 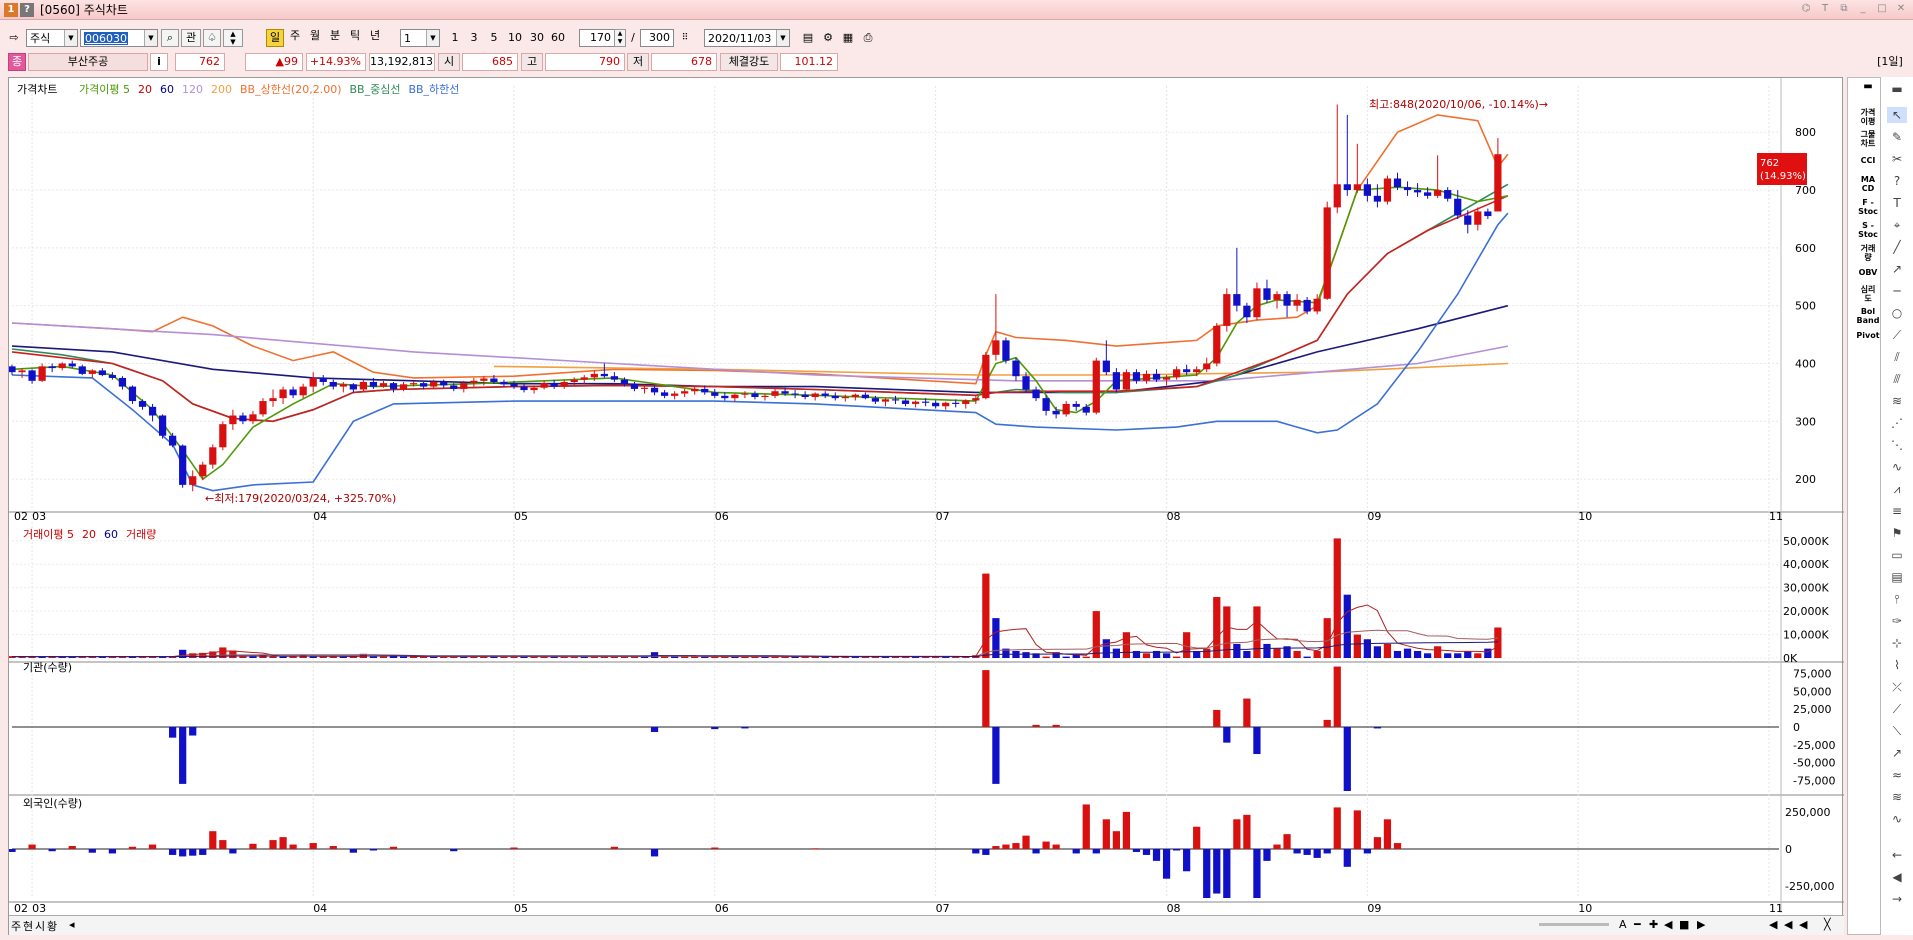 What do you see at coordinates (1897, 159) in the screenshot?
I see `delete-icon: ✂` at bounding box center [1897, 159].